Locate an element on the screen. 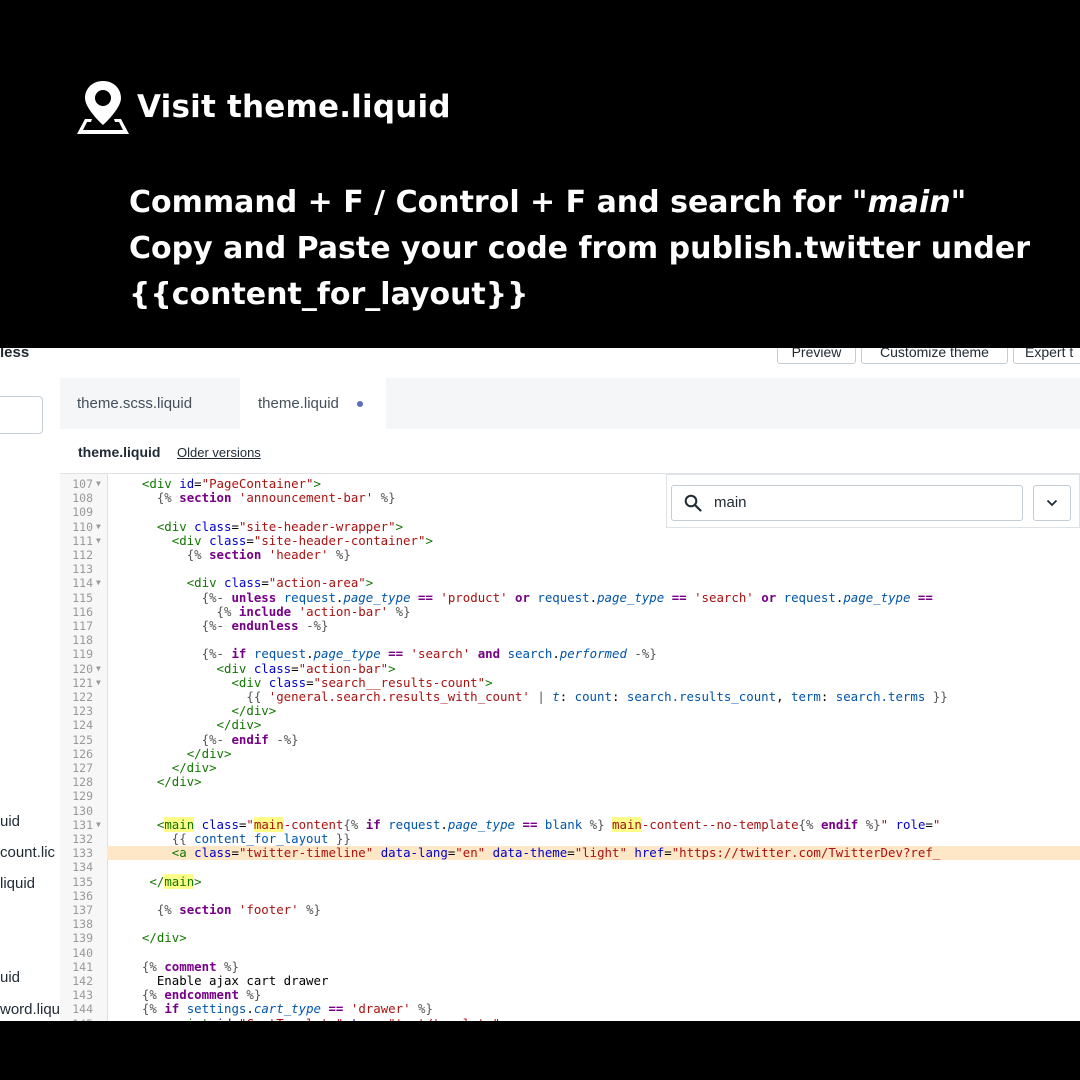 Image resolution: width=1080 pixels, height=1080 pixels. code-line: 137 {% section 'footer' %} is located at coordinates (570, 909).